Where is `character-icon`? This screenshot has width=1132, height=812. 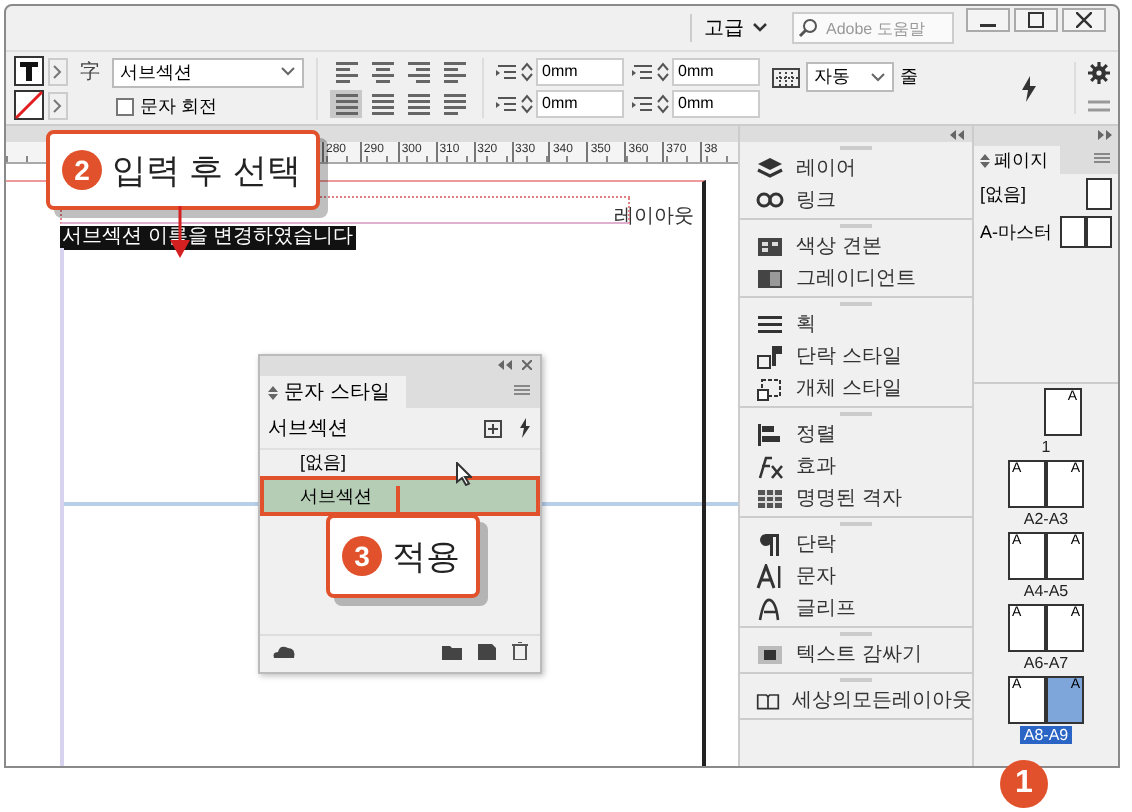 character-icon is located at coordinates (770, 576).